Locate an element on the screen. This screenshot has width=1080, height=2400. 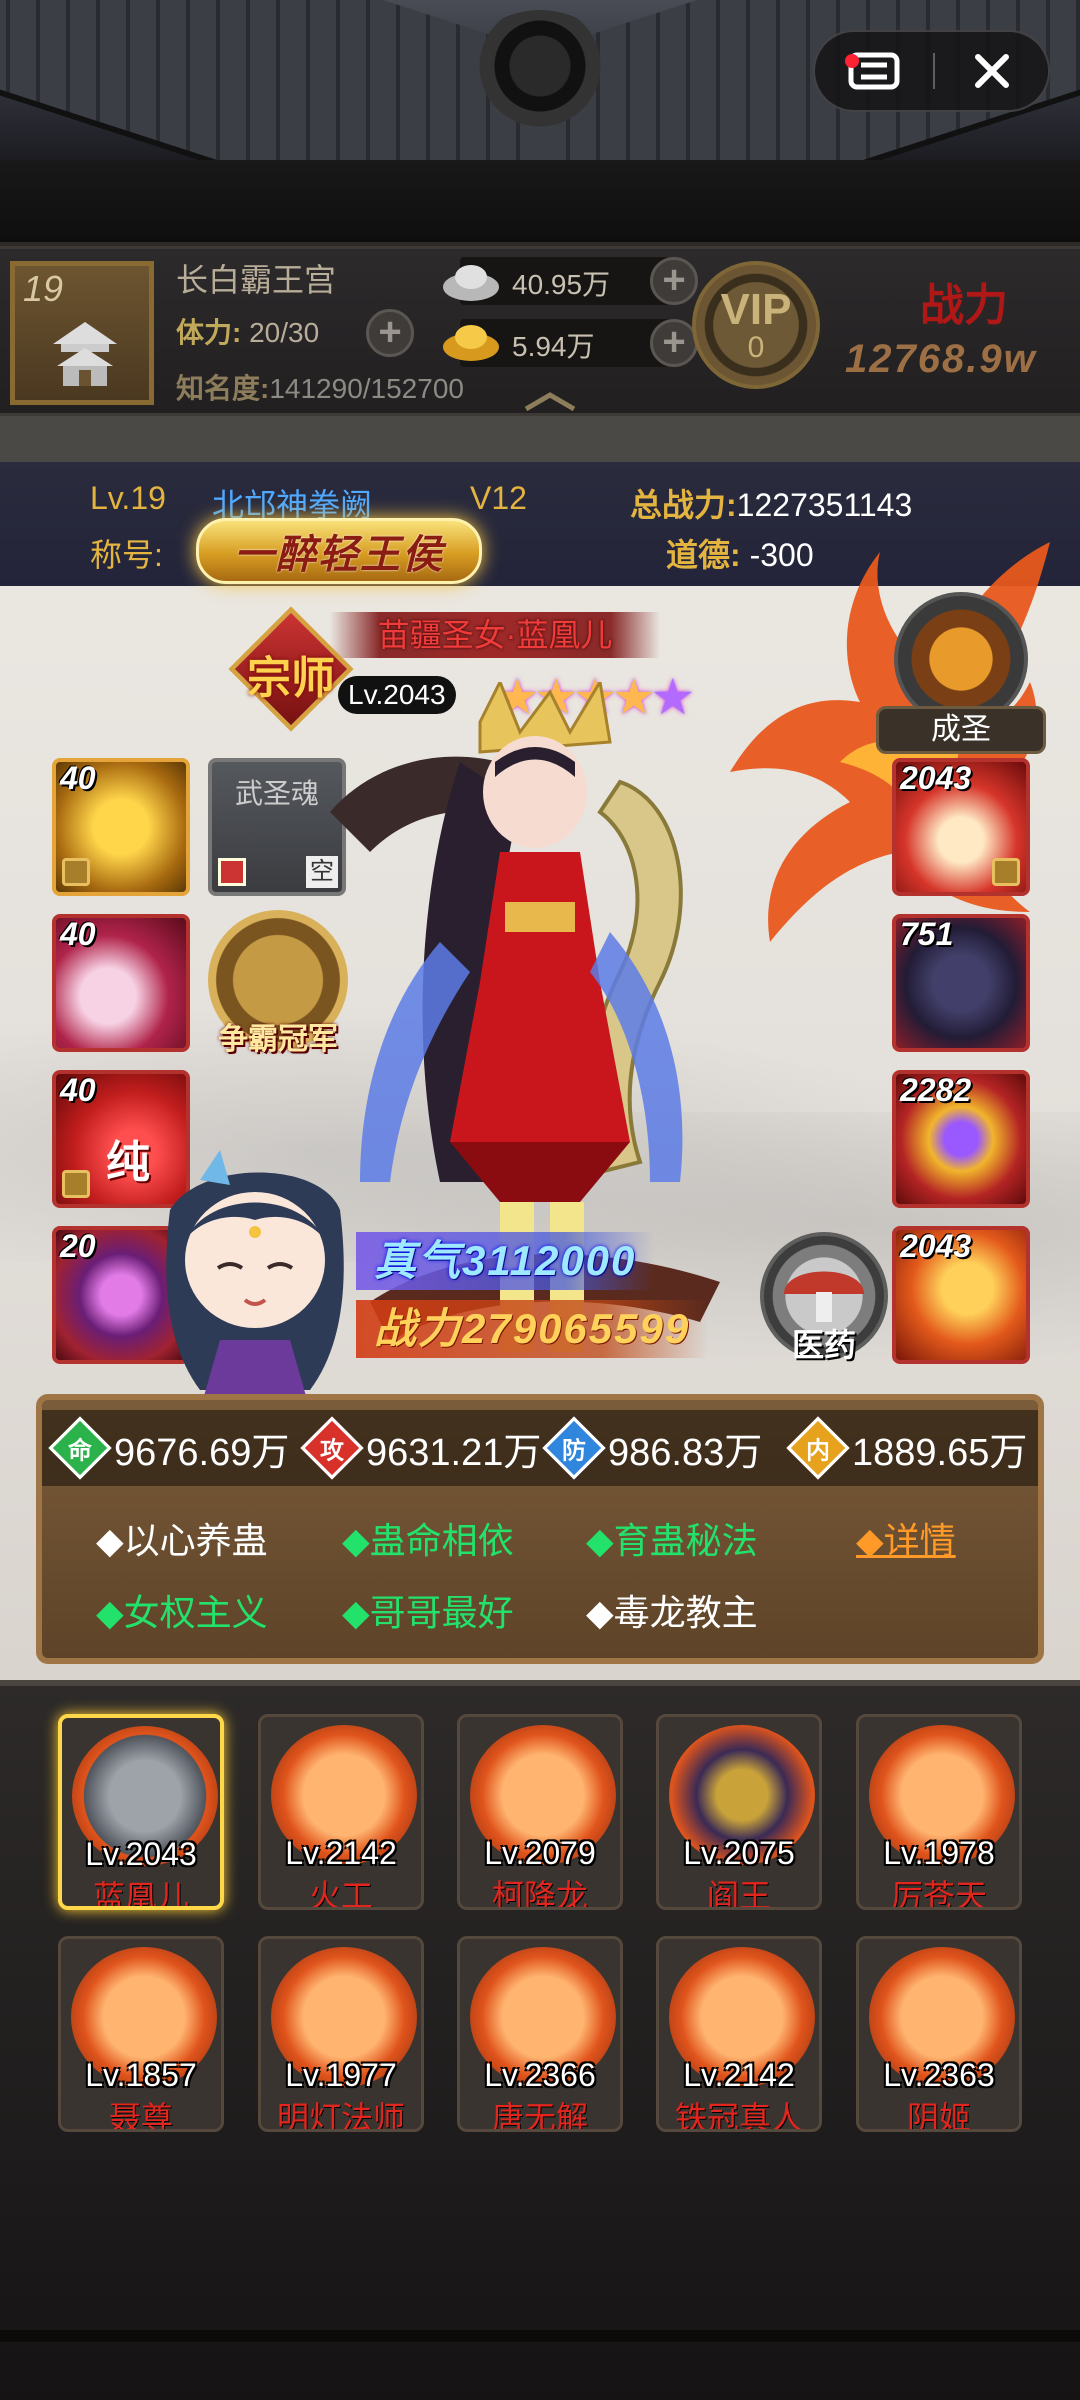
total-power-label: 总战力: is located at coordinates (683, 505).